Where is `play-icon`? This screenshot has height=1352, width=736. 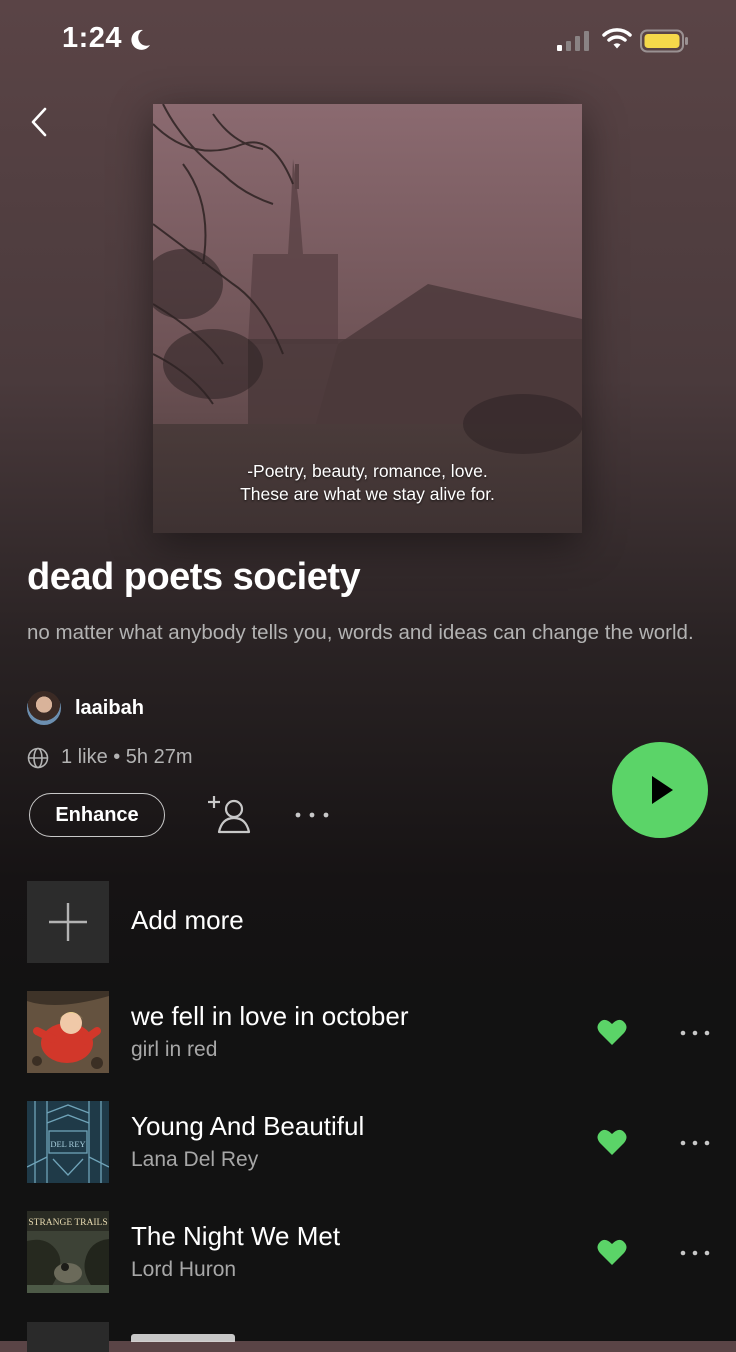
play-icon is located at coordinates (662, 790).